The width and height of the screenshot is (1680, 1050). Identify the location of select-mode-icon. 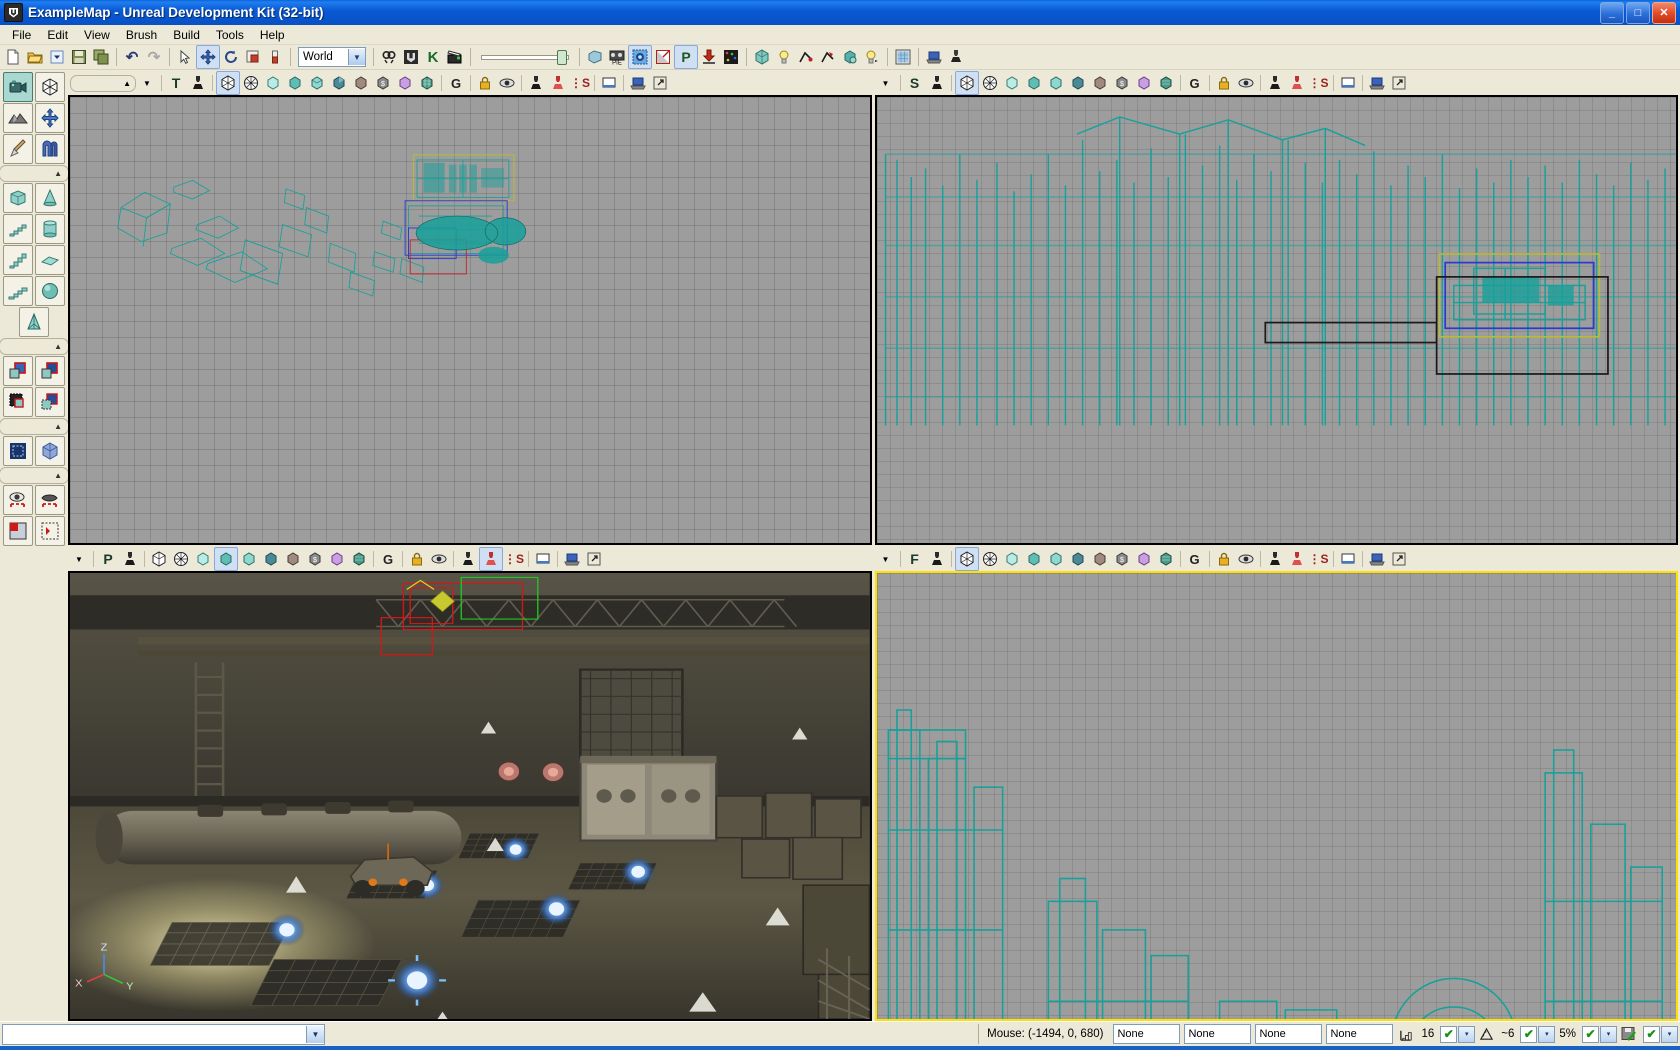
(185, 57).